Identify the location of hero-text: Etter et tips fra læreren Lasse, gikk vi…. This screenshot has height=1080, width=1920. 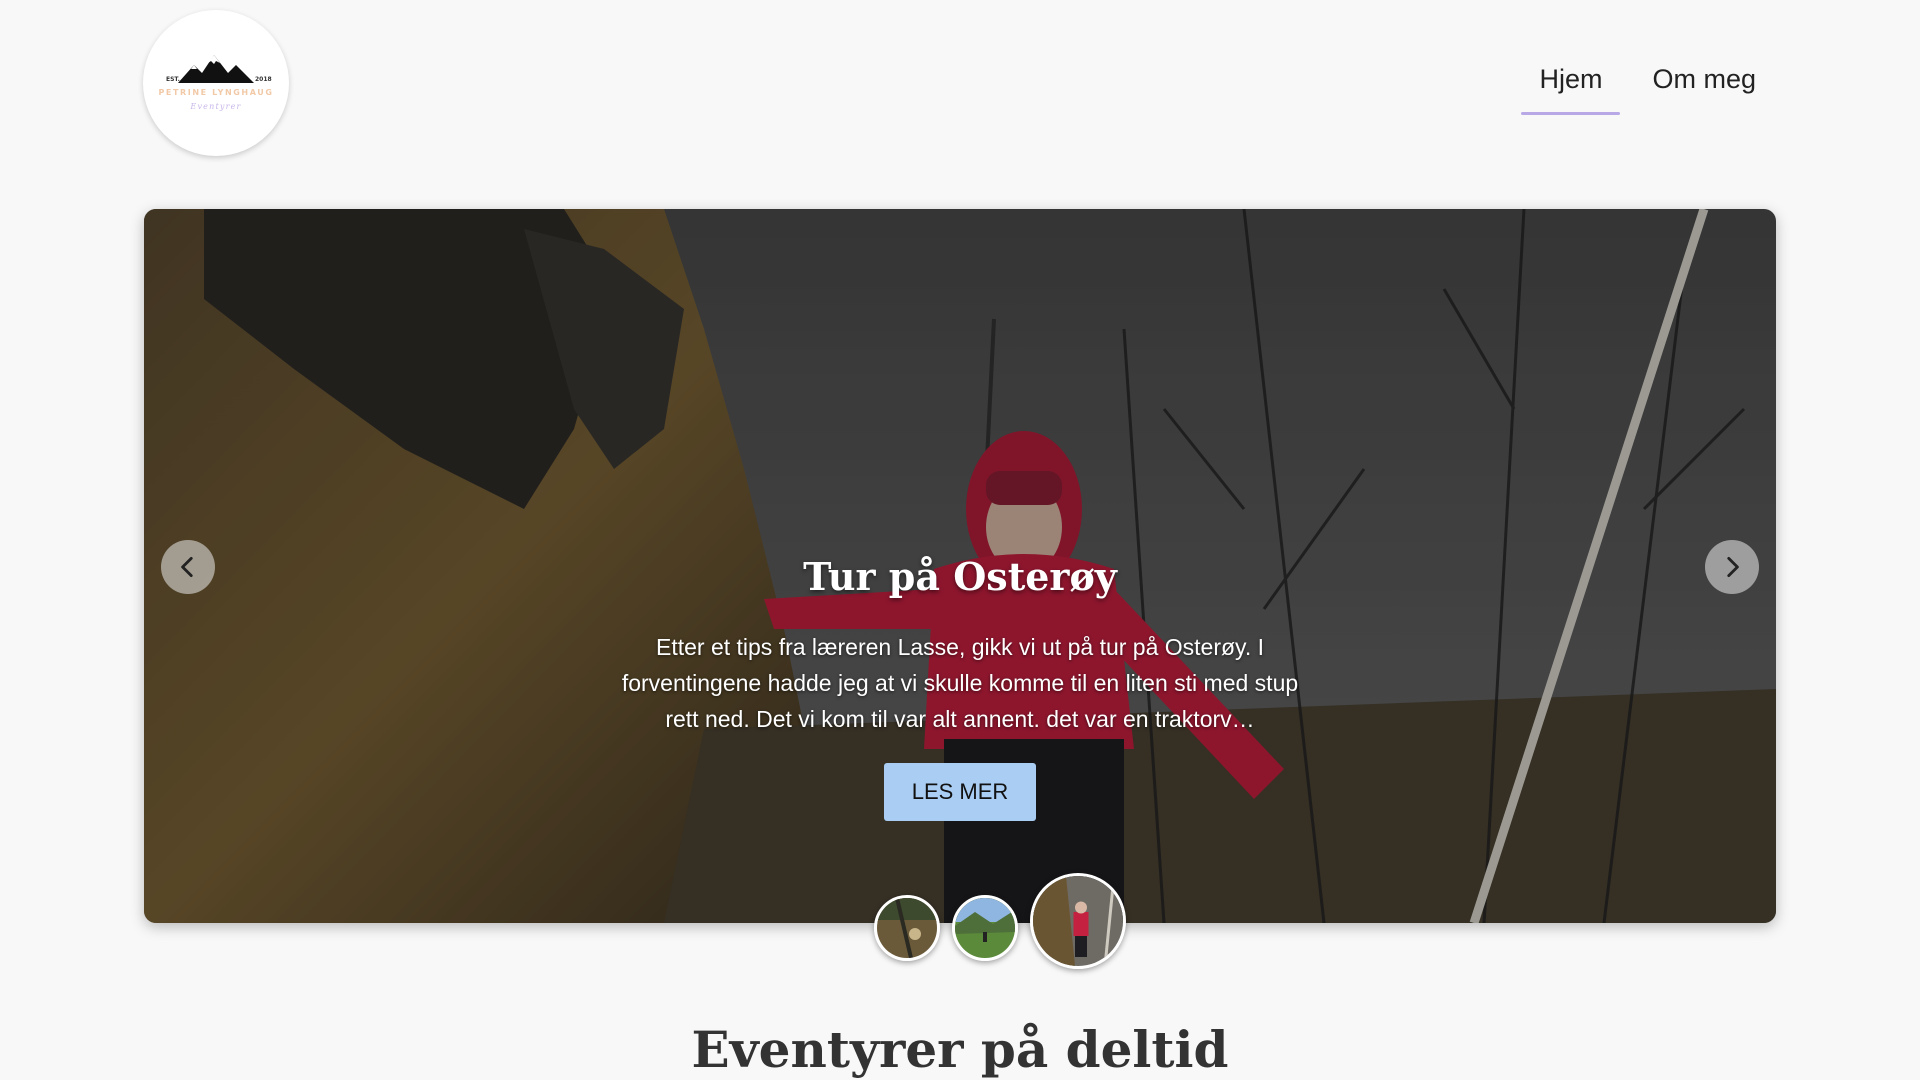
(960, 683).